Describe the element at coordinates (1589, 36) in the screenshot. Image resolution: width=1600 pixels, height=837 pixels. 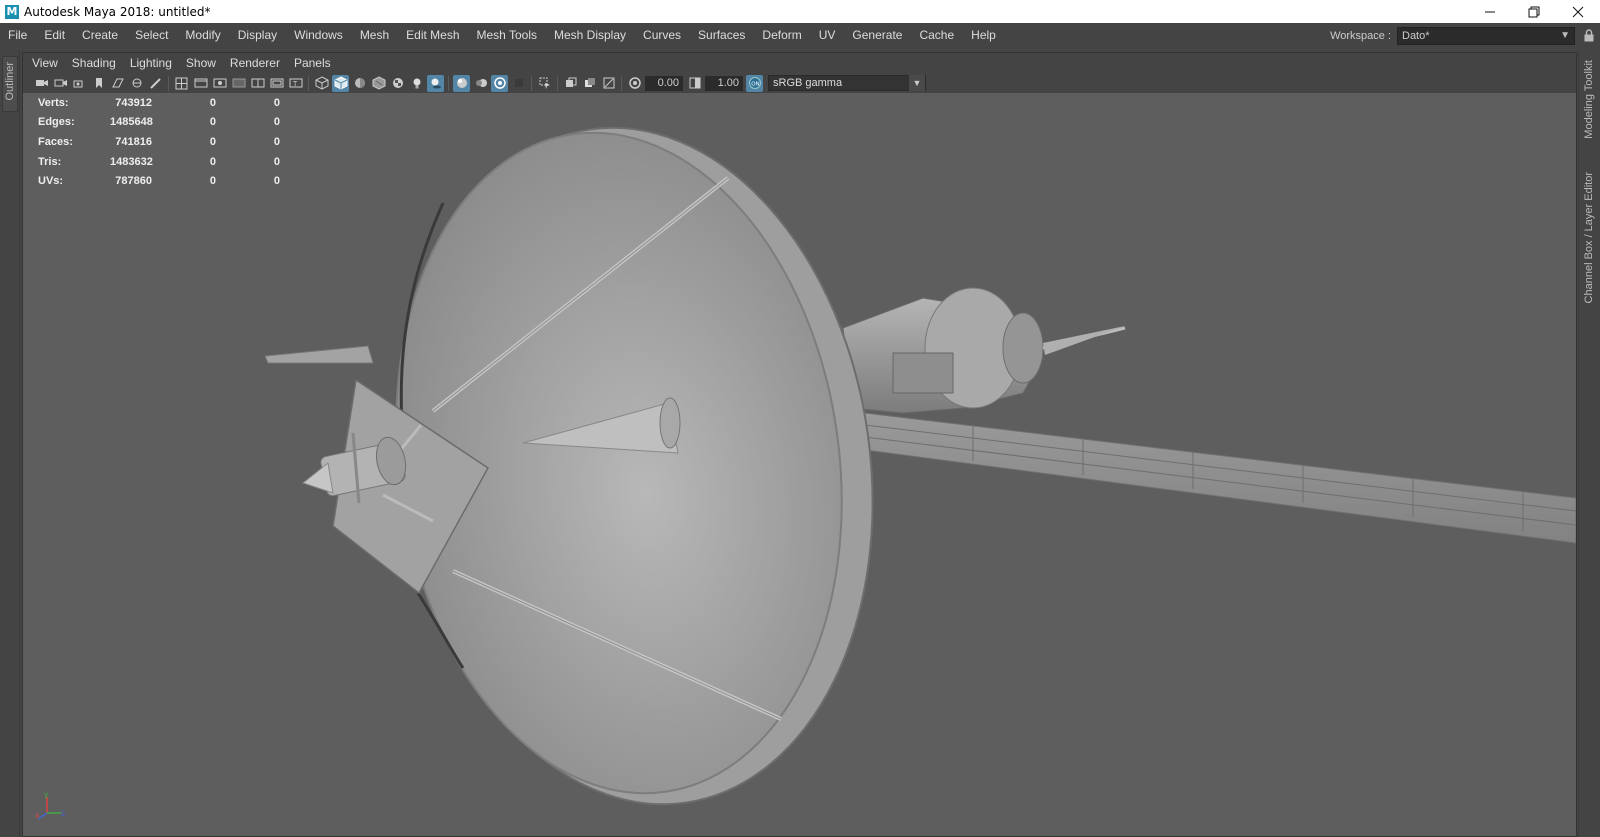
I see `lock-button` at that location.